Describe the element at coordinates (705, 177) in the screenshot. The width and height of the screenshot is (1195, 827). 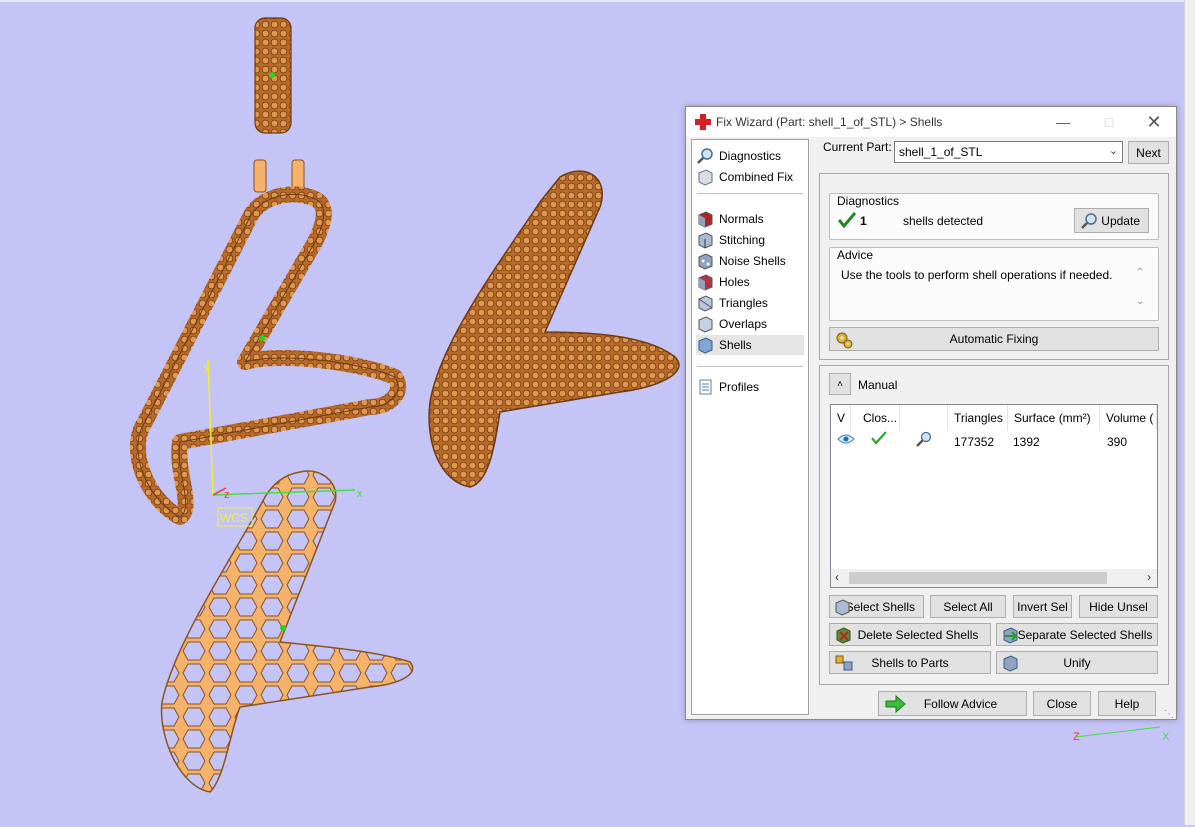
I see `cube-icon` at that location.